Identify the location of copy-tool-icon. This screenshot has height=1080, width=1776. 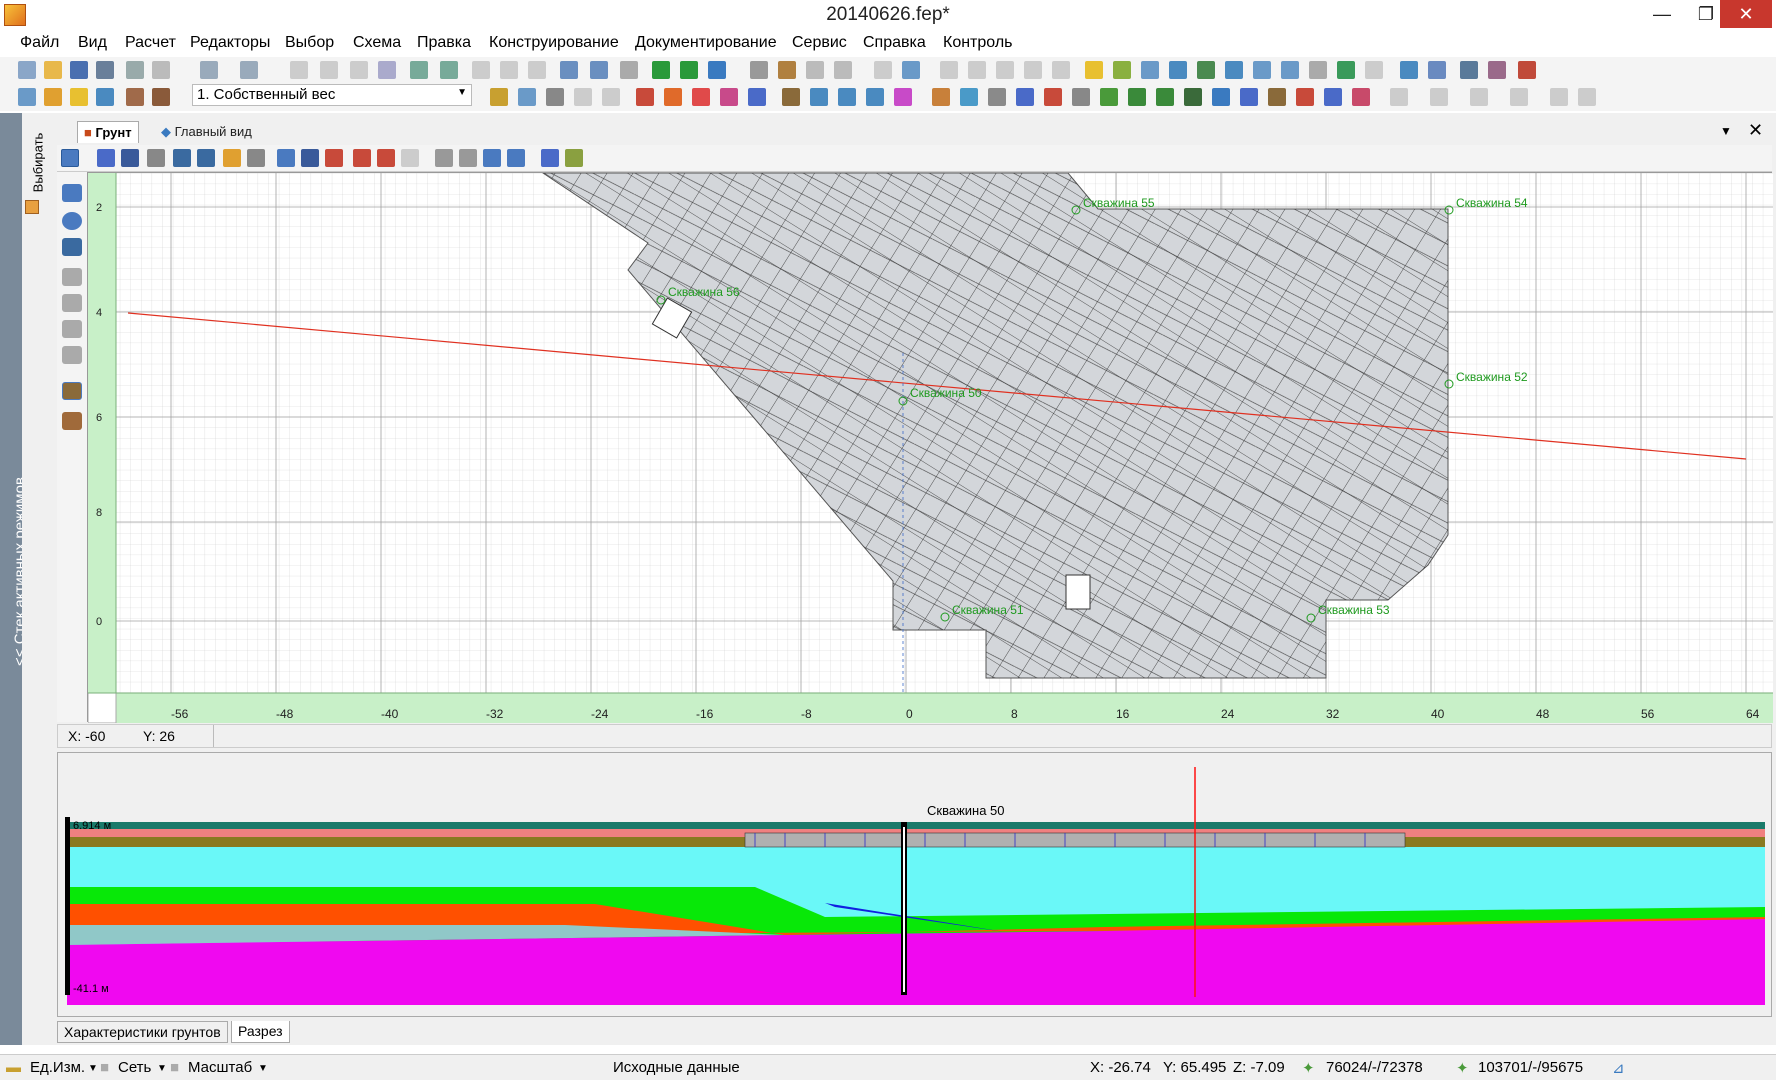
(130, 158).